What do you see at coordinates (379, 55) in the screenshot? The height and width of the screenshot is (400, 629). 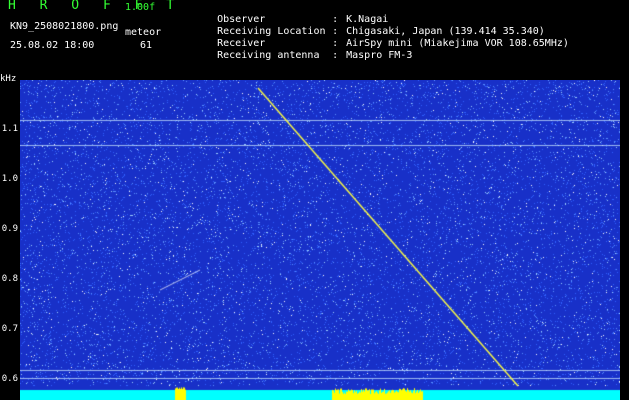 I see `meta-value: Maspro FM-3` at bounding box center [379, 55].